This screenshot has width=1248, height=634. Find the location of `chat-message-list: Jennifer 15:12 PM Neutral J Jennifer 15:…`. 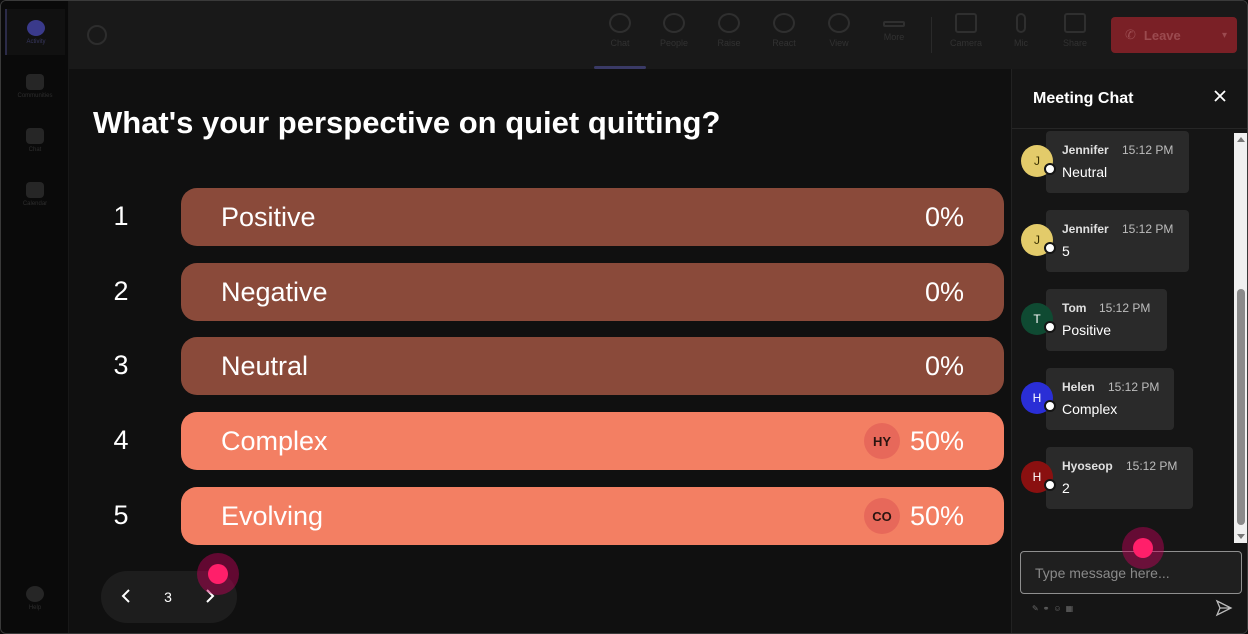

chat-message-list: Jennifer 15:12 PM Neutral J Jennifer 15:… is located at coordinates (1129, 336).